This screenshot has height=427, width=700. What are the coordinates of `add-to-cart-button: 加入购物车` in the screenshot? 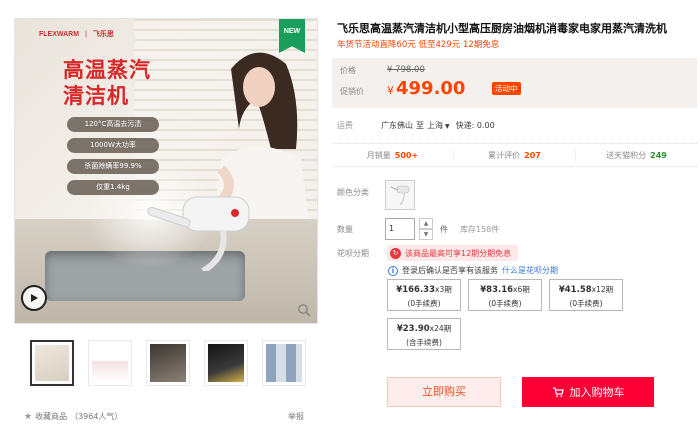 It's located at (588, 392).